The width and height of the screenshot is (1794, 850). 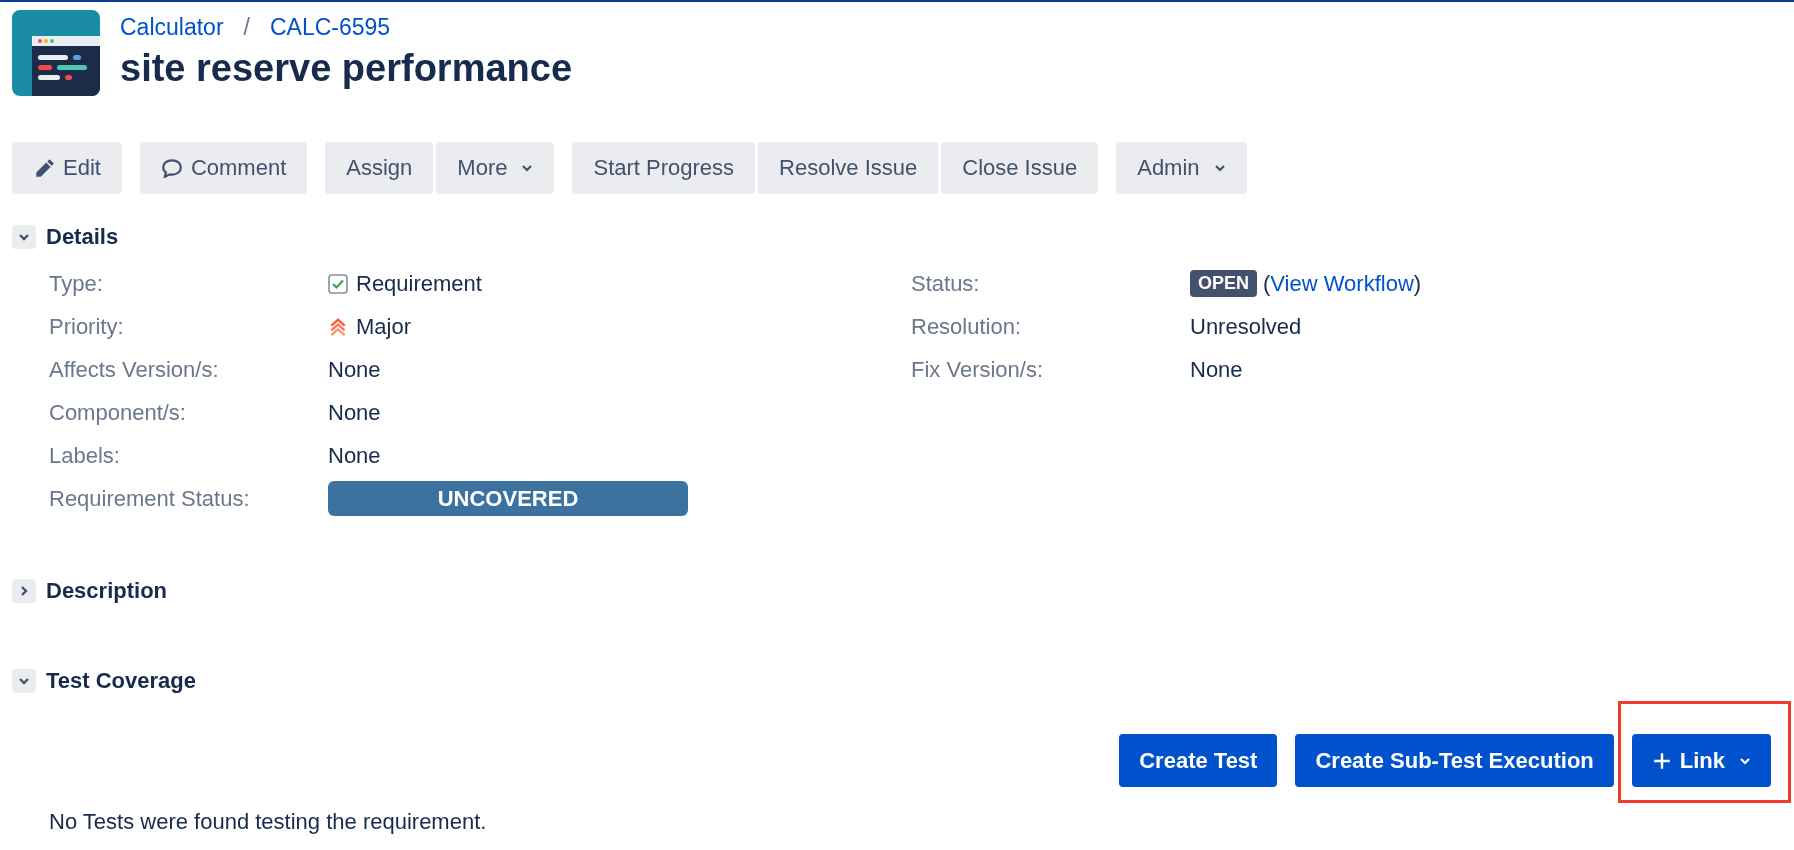 I want to click on field-label: Type:, so click(x=76, y=283).